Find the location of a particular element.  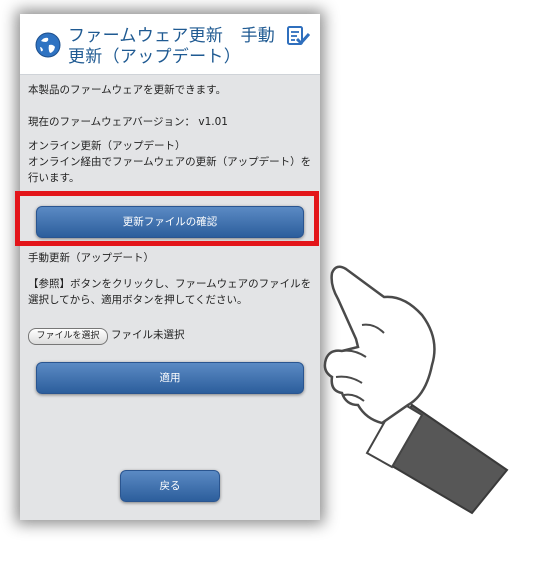

online-update-heading: オンライン更新（アップデート） is located at coordinates (107, 146).